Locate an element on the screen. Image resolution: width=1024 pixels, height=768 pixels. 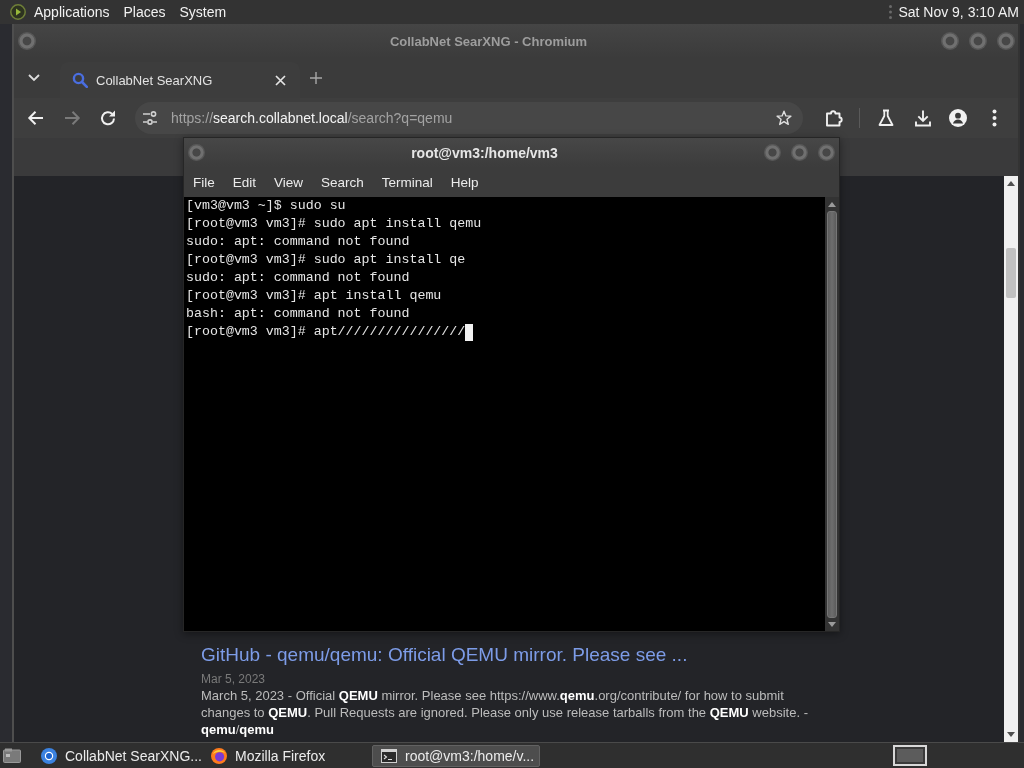
panel-menu: Places is located at coordinates (144, 12).